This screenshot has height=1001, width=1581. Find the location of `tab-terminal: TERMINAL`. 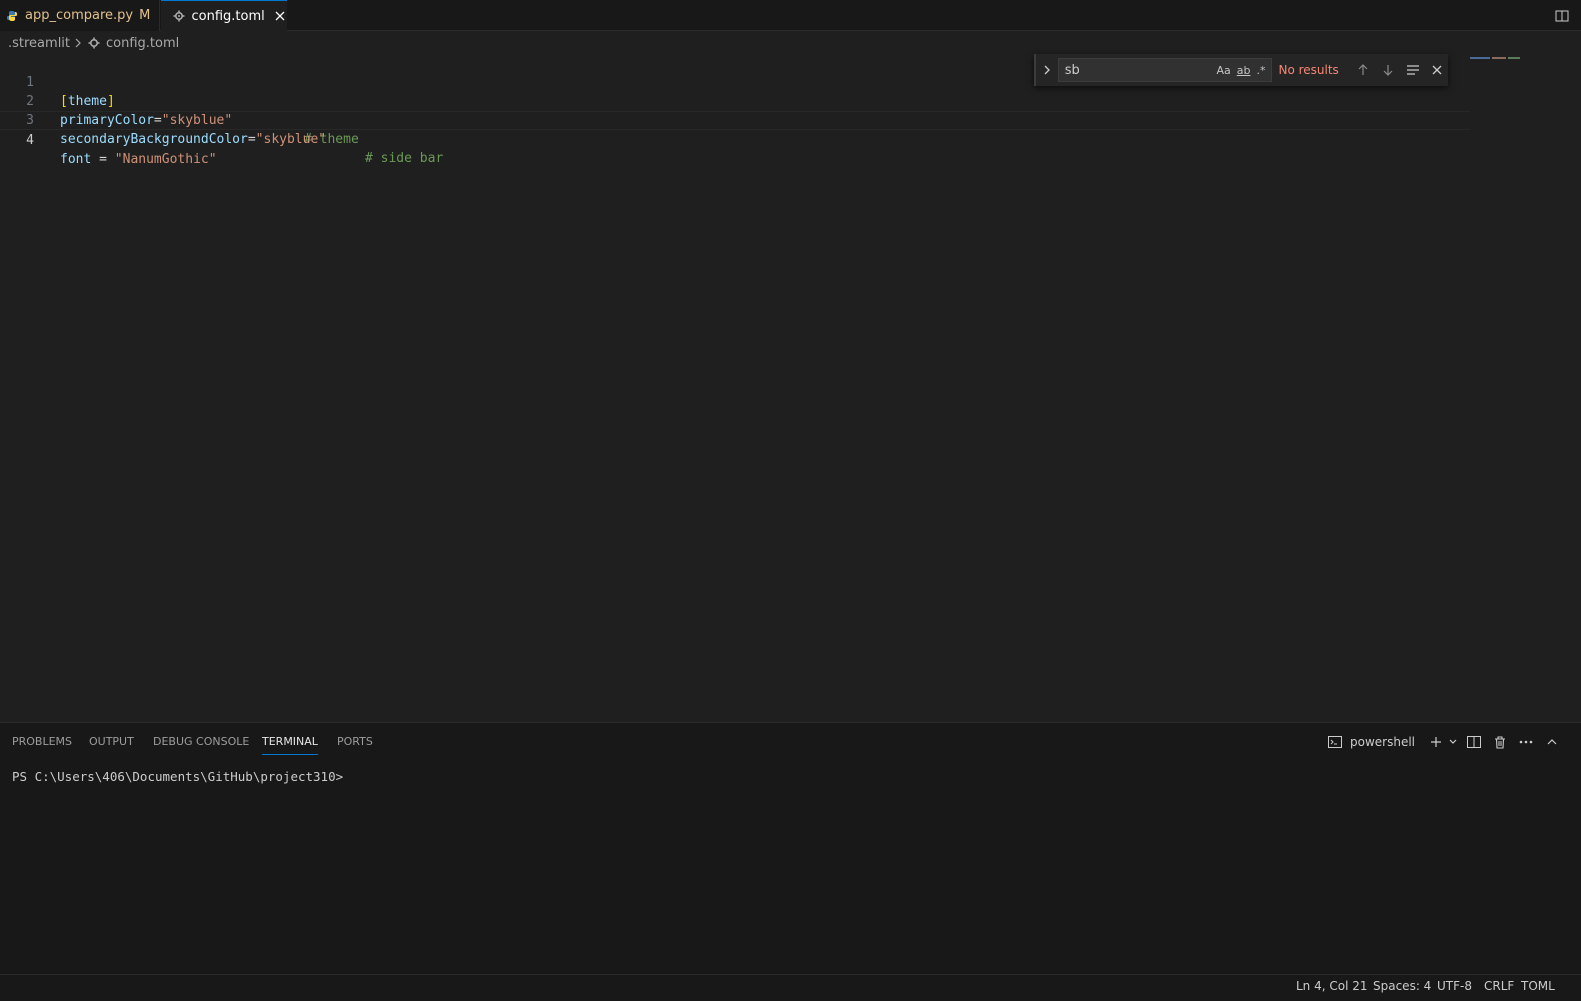

tab-terminal: TERMINAL is located at coordinates (290, 745).